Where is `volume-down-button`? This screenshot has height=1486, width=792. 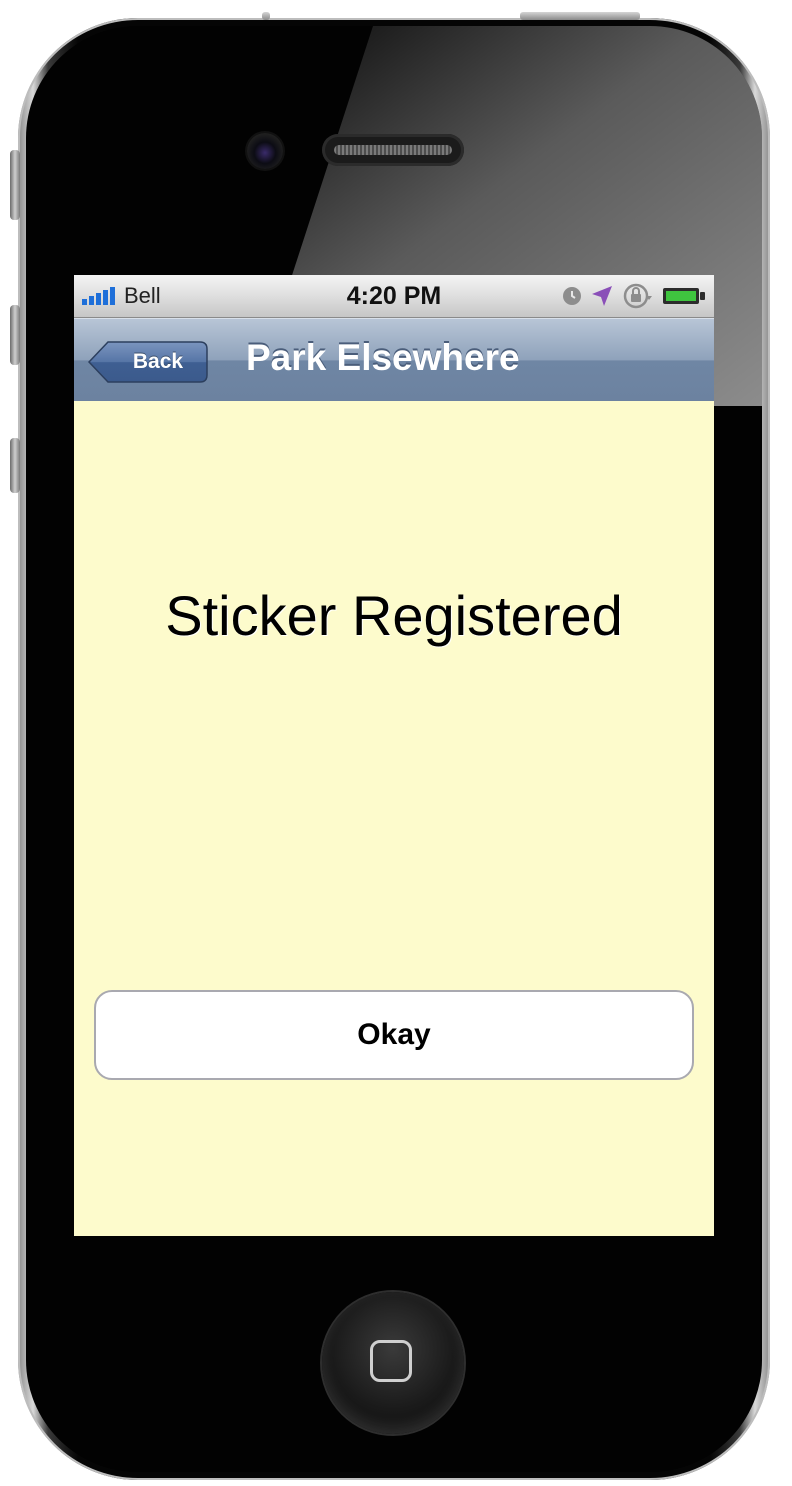 volume-down-button is located at coordinates (15, 465).